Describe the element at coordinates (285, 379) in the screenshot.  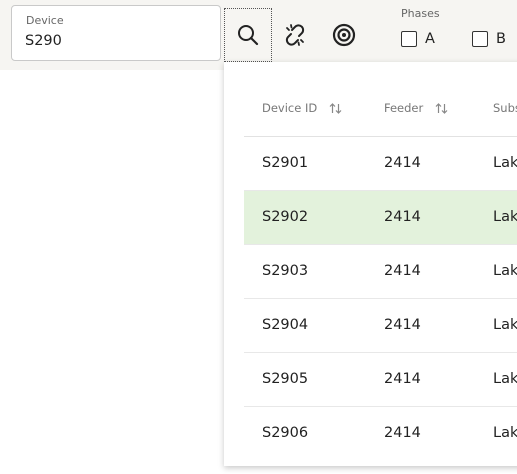
I see `cell-device-id: S2905` at that location.